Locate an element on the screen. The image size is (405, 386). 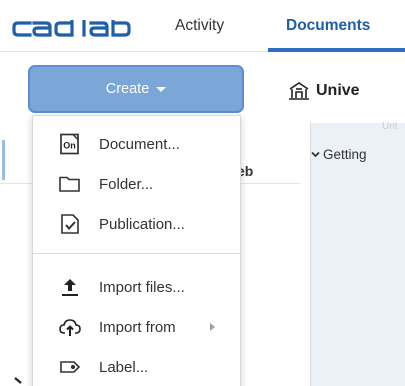
active-tab-indicator is located at coordinates (336, 50).